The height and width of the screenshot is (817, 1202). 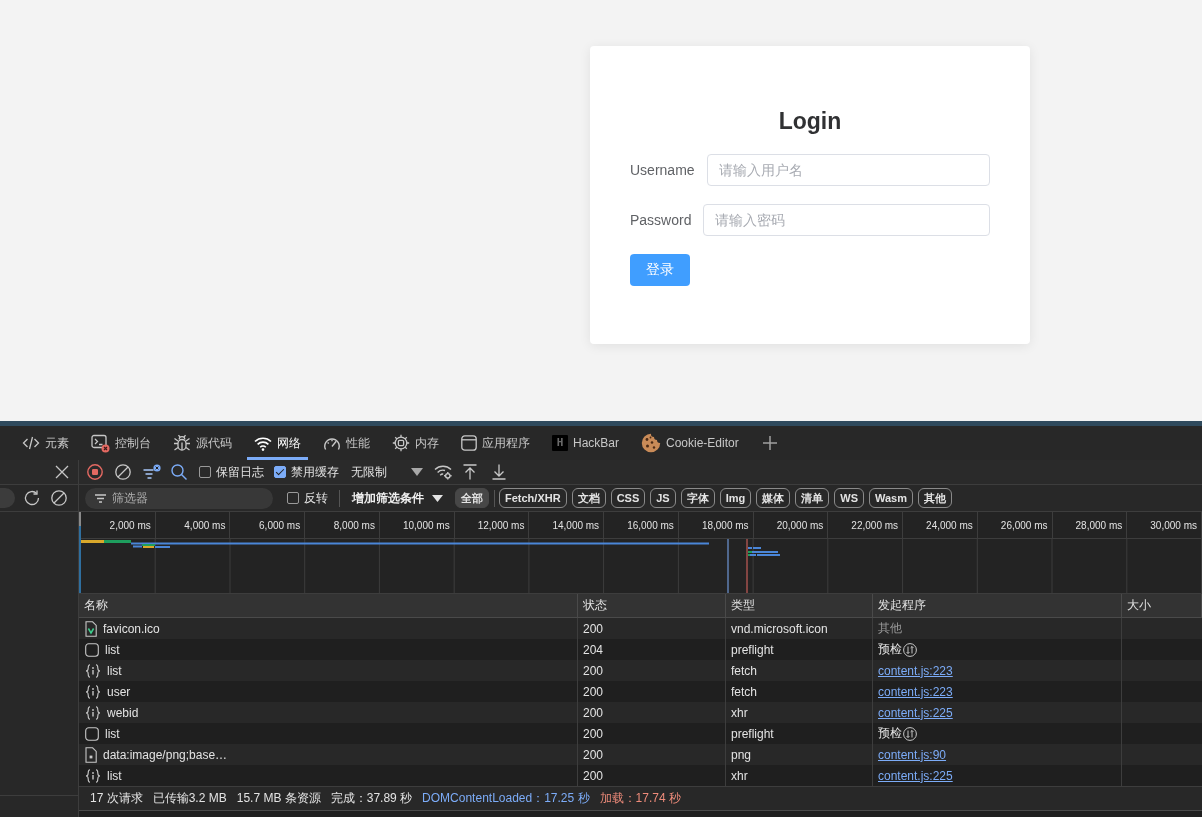 I want to click on checkbox-label: 禁用缓存, so click(x=315, y=472).